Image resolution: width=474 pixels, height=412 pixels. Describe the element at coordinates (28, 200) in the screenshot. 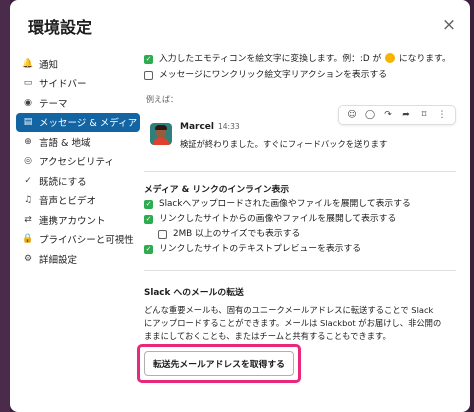

I see `headphones-icon: ♫` at that location.